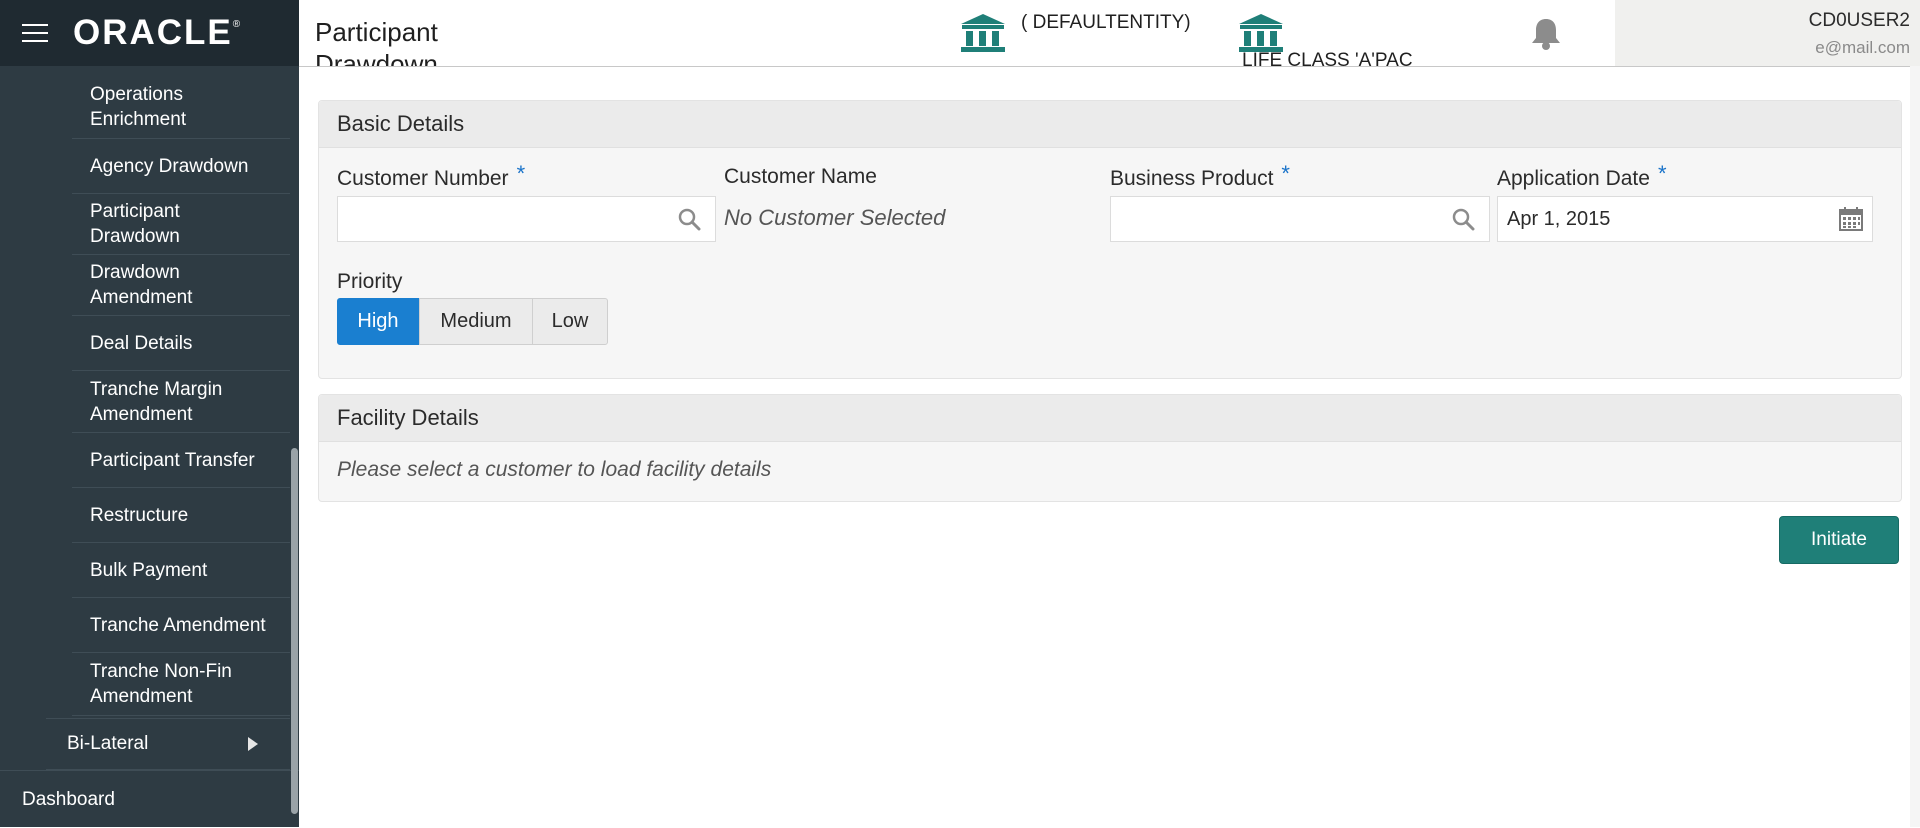 This screenshot has height=828, width=1920. What do you see at coordinates (800, 176) in the screenshot?
I see `customer-name-label: Customer Name` at bounding box center [800, 176].